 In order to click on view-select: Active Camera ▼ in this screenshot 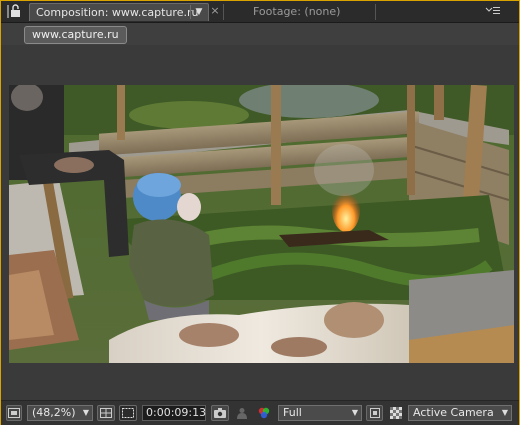, I will do `click(460, 413)`.